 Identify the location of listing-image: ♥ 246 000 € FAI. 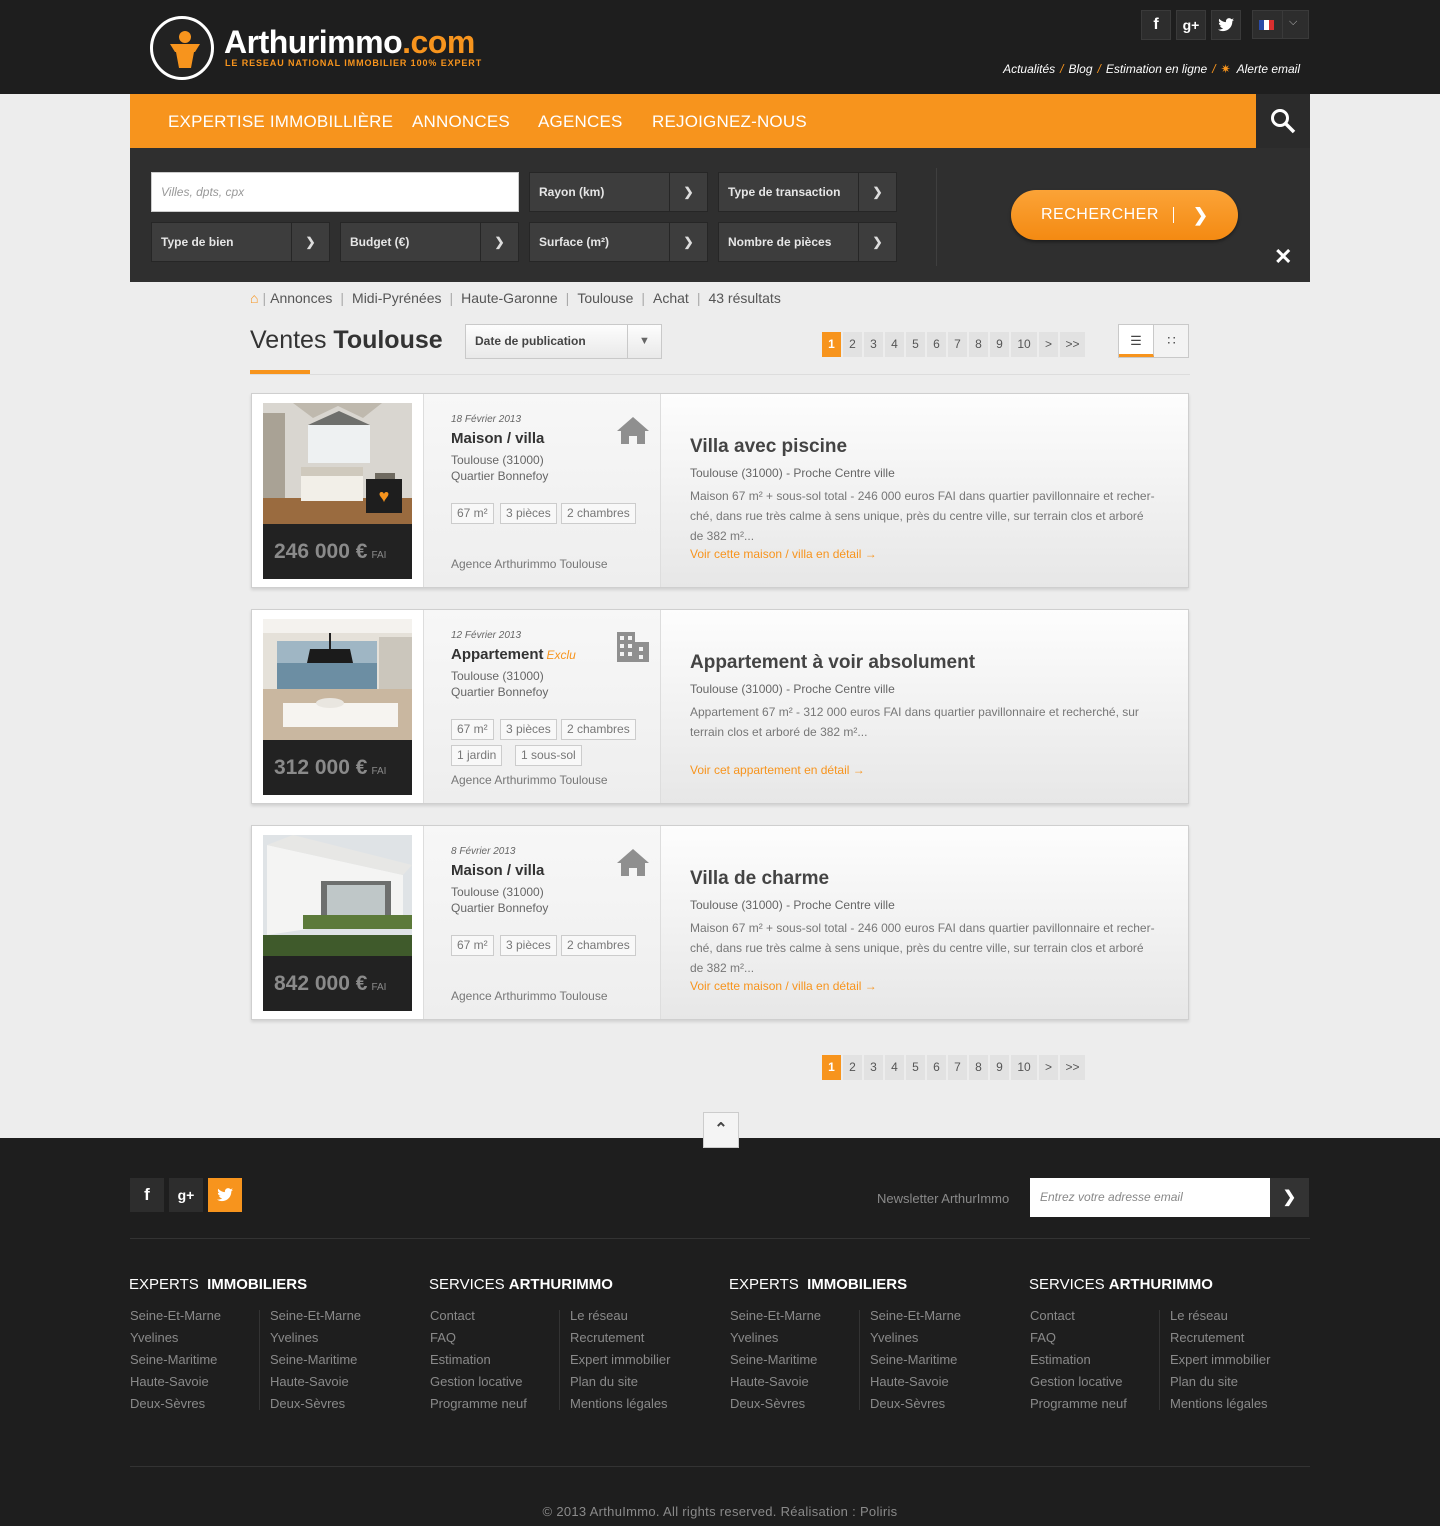
(337, 491).